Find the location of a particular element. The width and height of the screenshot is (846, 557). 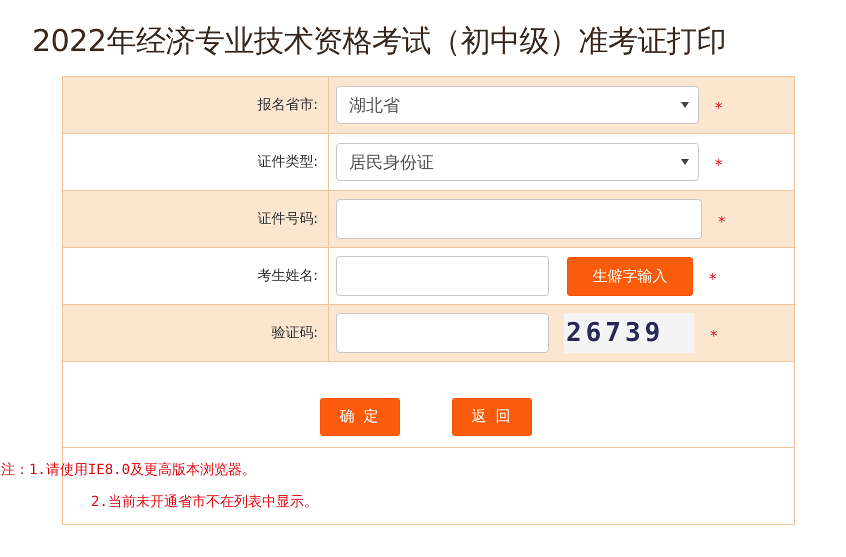

captcha-image: 26739 is located at coordinates (629, 333).